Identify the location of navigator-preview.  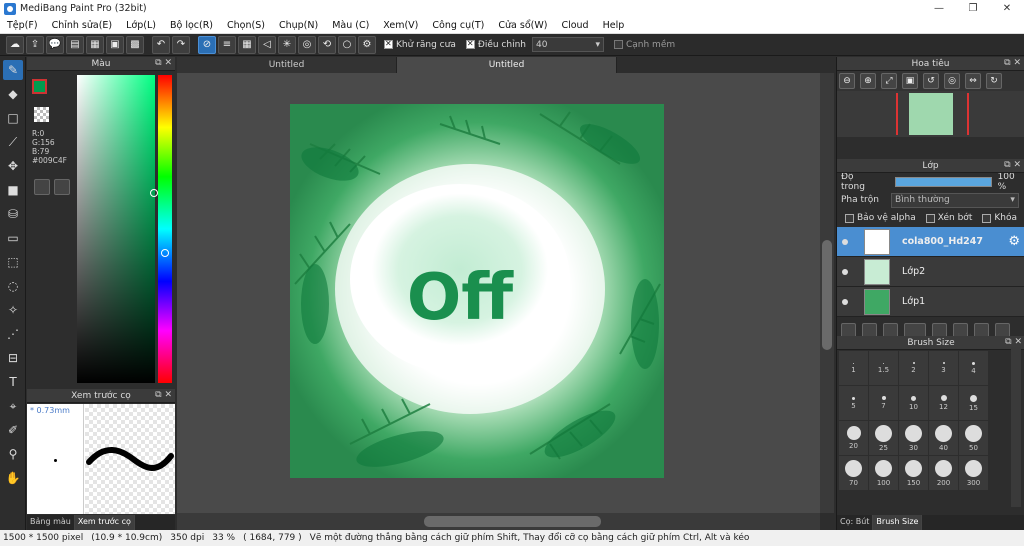
(930, 114).